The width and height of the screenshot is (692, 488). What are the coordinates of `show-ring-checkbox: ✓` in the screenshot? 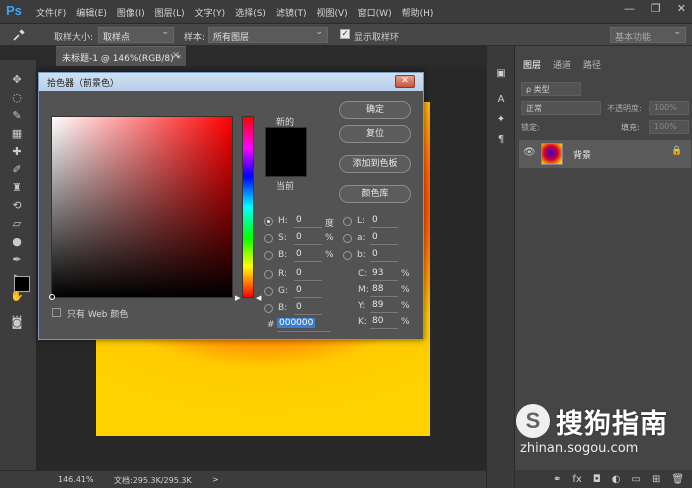 It's located at (345, 34).